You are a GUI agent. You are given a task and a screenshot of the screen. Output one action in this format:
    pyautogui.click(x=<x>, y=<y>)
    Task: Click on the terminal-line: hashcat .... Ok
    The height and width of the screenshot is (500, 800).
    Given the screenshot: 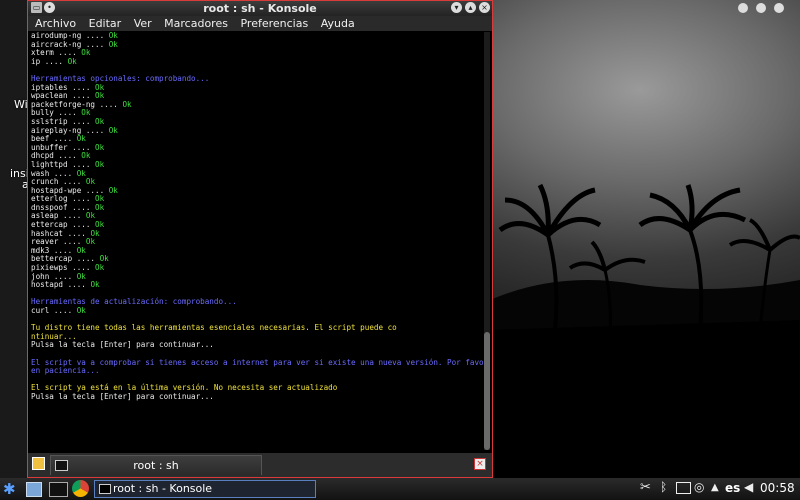 What is the action you would take?
    pyautogui.click(x=258, y=234)
    